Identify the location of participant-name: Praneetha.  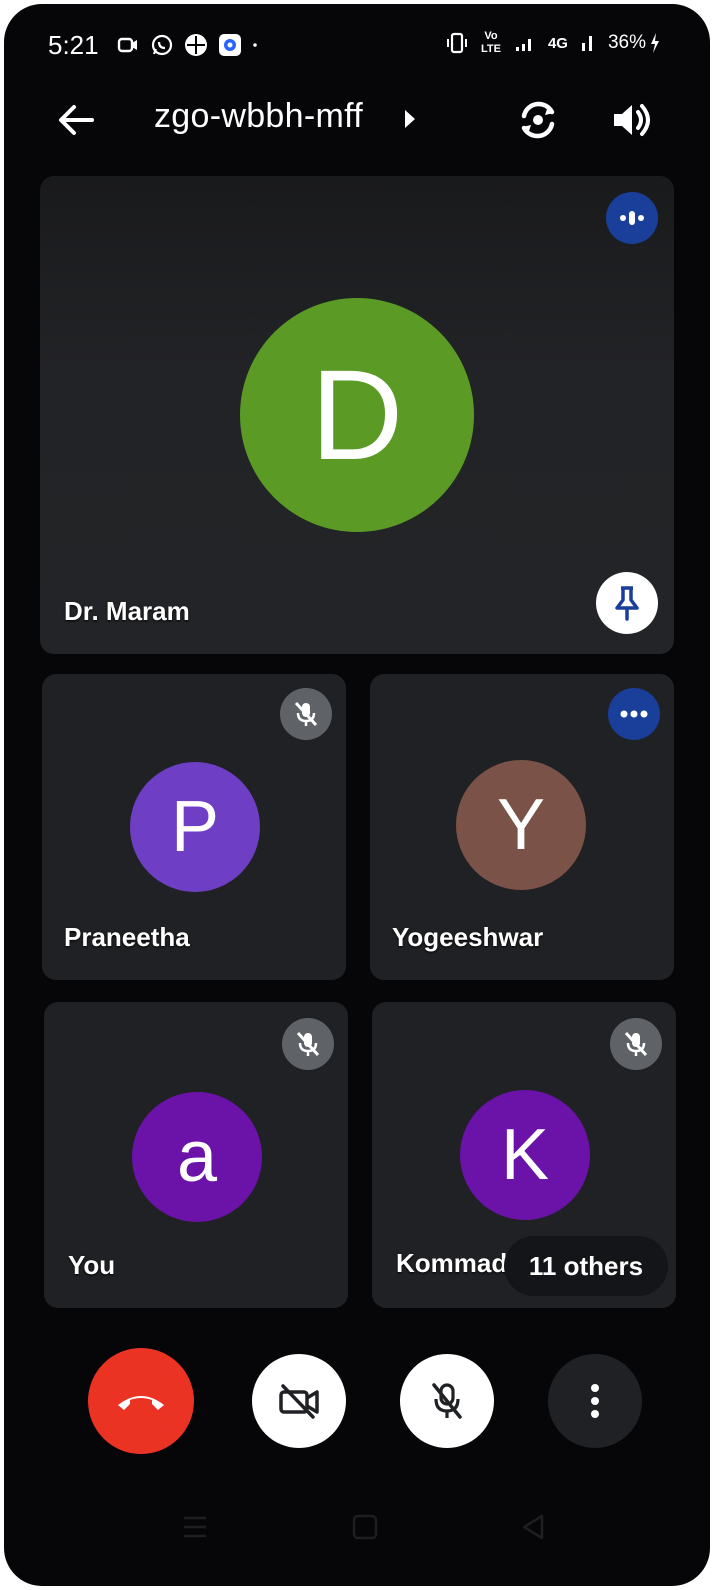
(127, 937).